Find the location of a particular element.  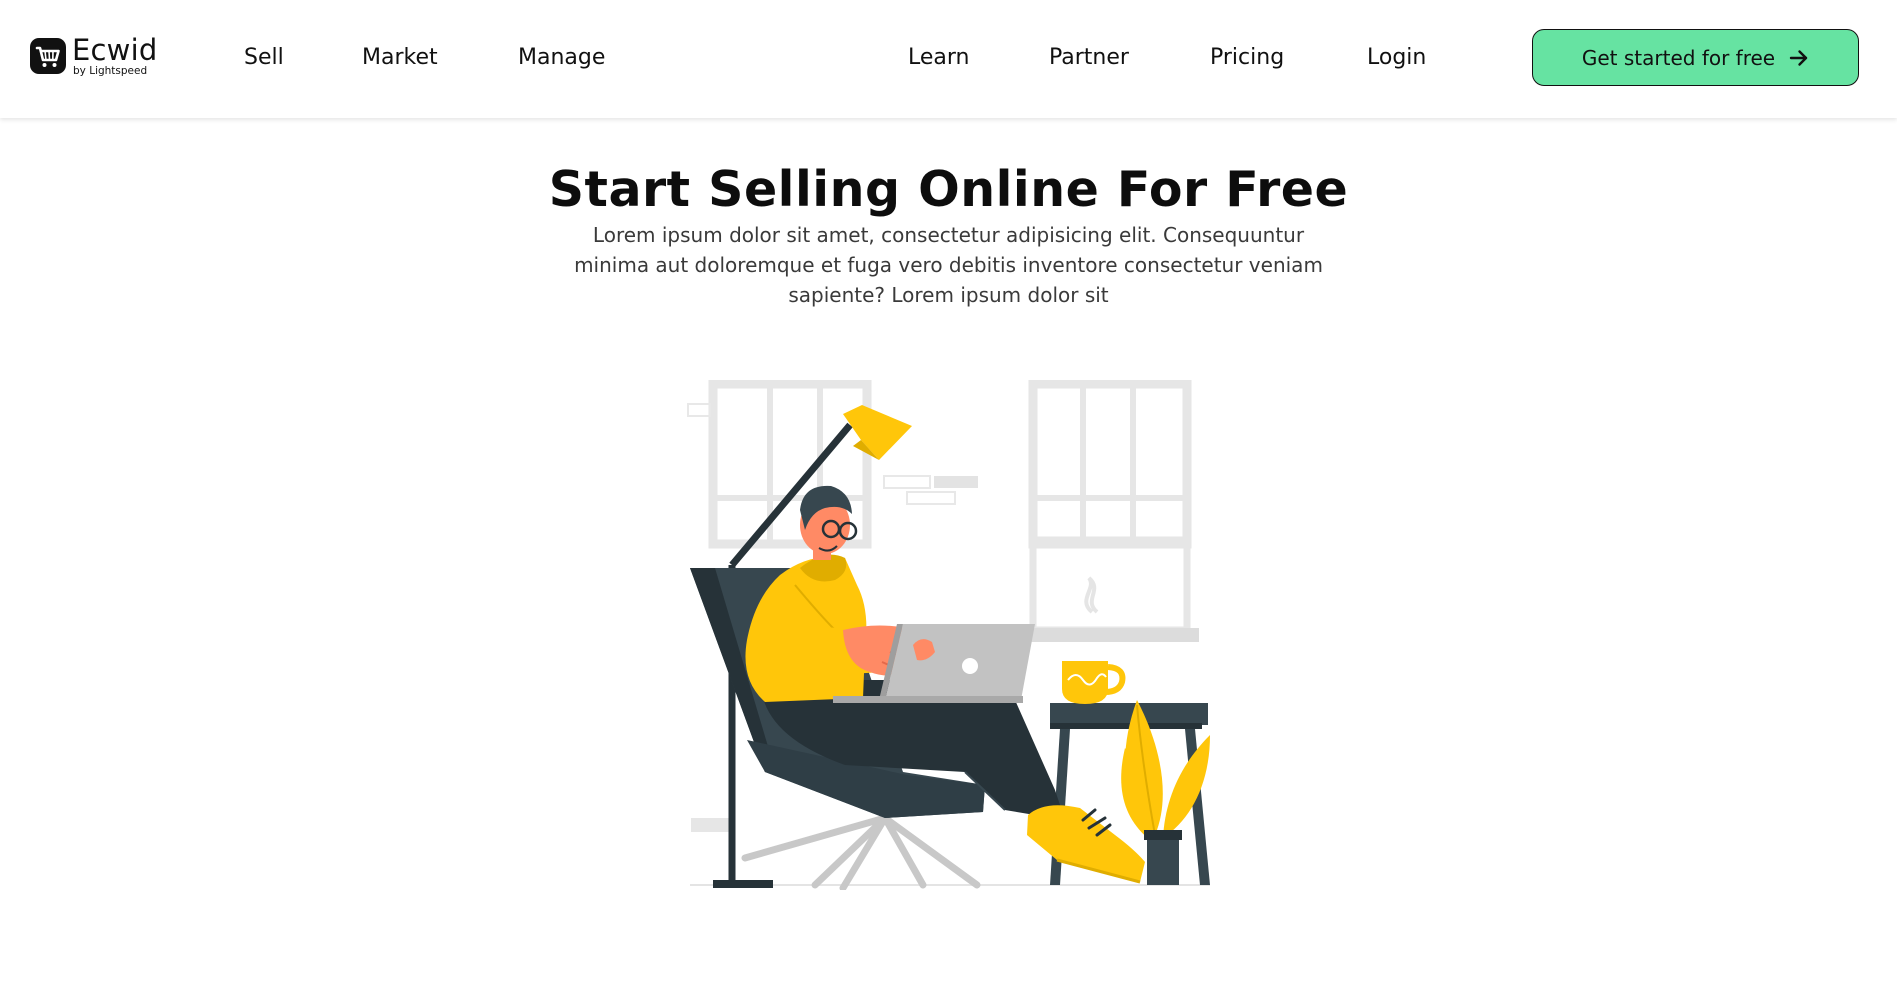

nav-market: Market is located at coordinates (400, 58).